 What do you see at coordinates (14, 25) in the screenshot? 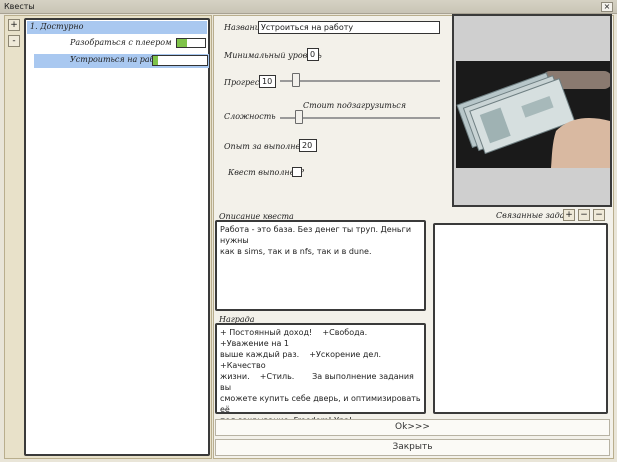
I see `add-quest-button: +` at bounding box center [14, 25].